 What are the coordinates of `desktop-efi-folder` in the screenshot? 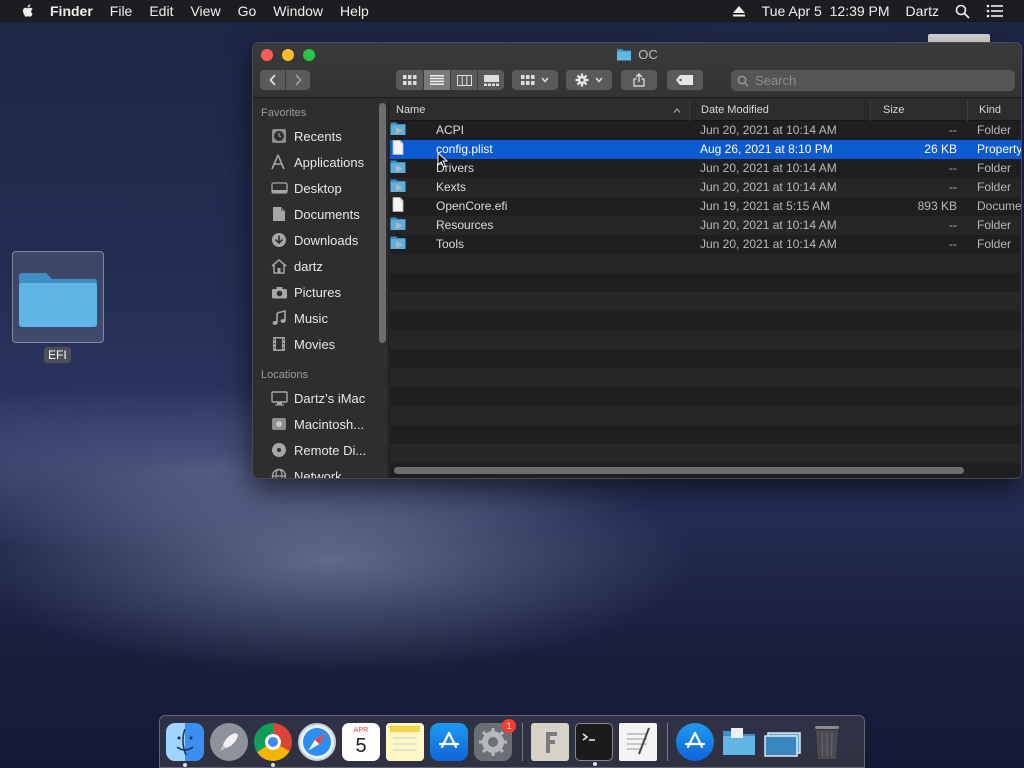 It's located at (58, 297).